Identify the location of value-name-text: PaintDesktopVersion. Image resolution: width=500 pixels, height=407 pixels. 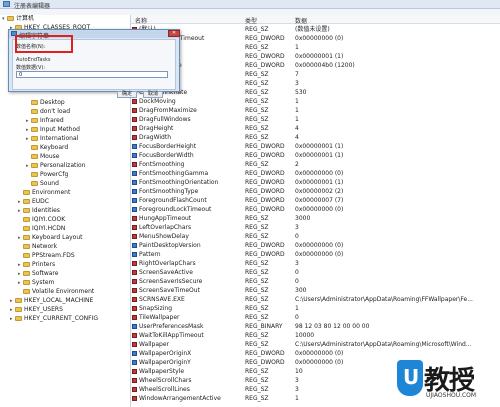
(170, 245).